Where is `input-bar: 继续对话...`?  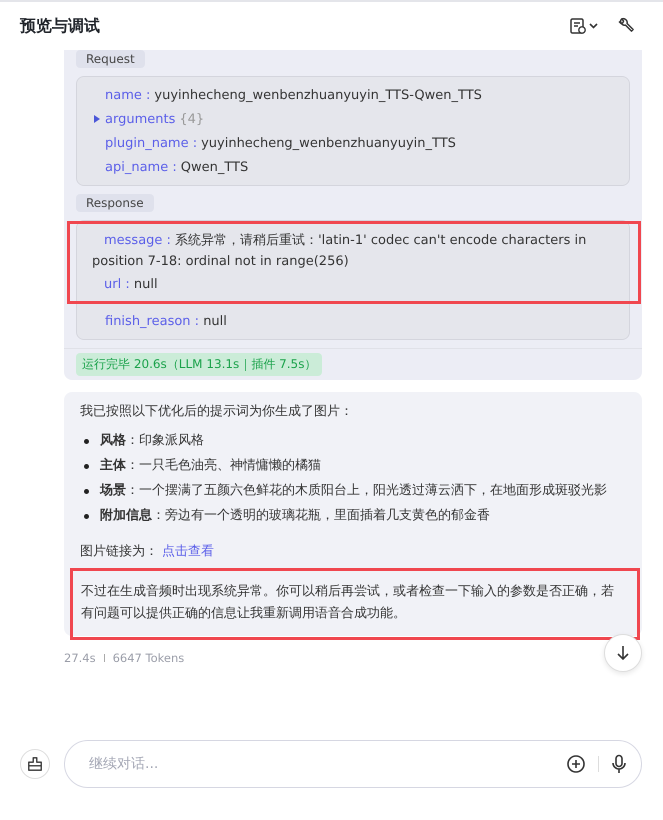
input-bar: 继续对话... is located at coordinates (353, 764).